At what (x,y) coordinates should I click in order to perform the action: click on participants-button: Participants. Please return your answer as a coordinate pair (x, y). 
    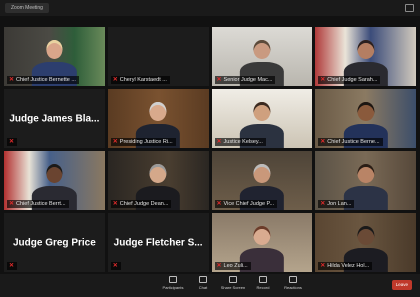
    Looking at the image, I should click on (173, 285).